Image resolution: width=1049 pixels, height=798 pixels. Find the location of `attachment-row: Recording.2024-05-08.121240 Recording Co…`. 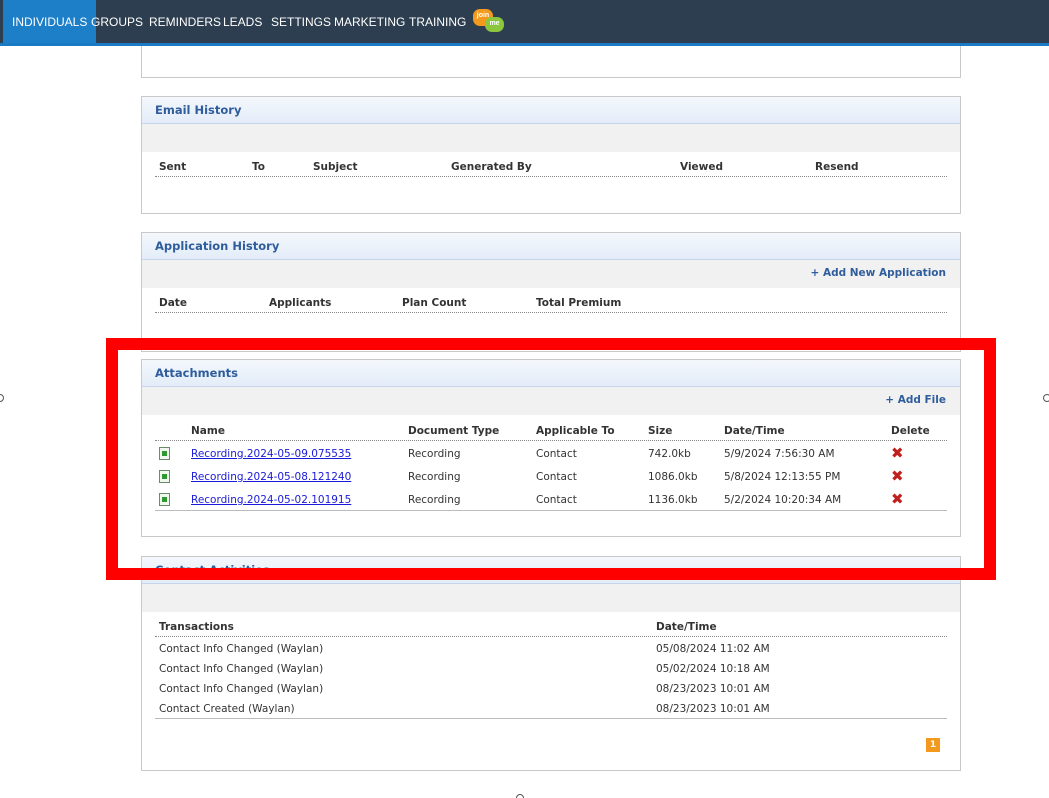

attachment-row: Recording.2024-05-08.121240 Recording Co… is located at coordinates (551, 477).